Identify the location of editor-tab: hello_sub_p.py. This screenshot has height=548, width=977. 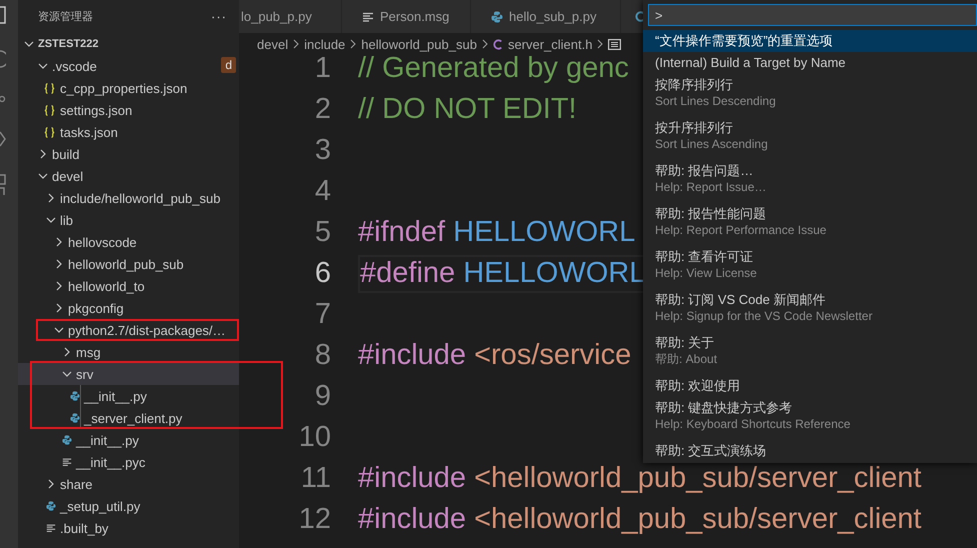
(546, 16).